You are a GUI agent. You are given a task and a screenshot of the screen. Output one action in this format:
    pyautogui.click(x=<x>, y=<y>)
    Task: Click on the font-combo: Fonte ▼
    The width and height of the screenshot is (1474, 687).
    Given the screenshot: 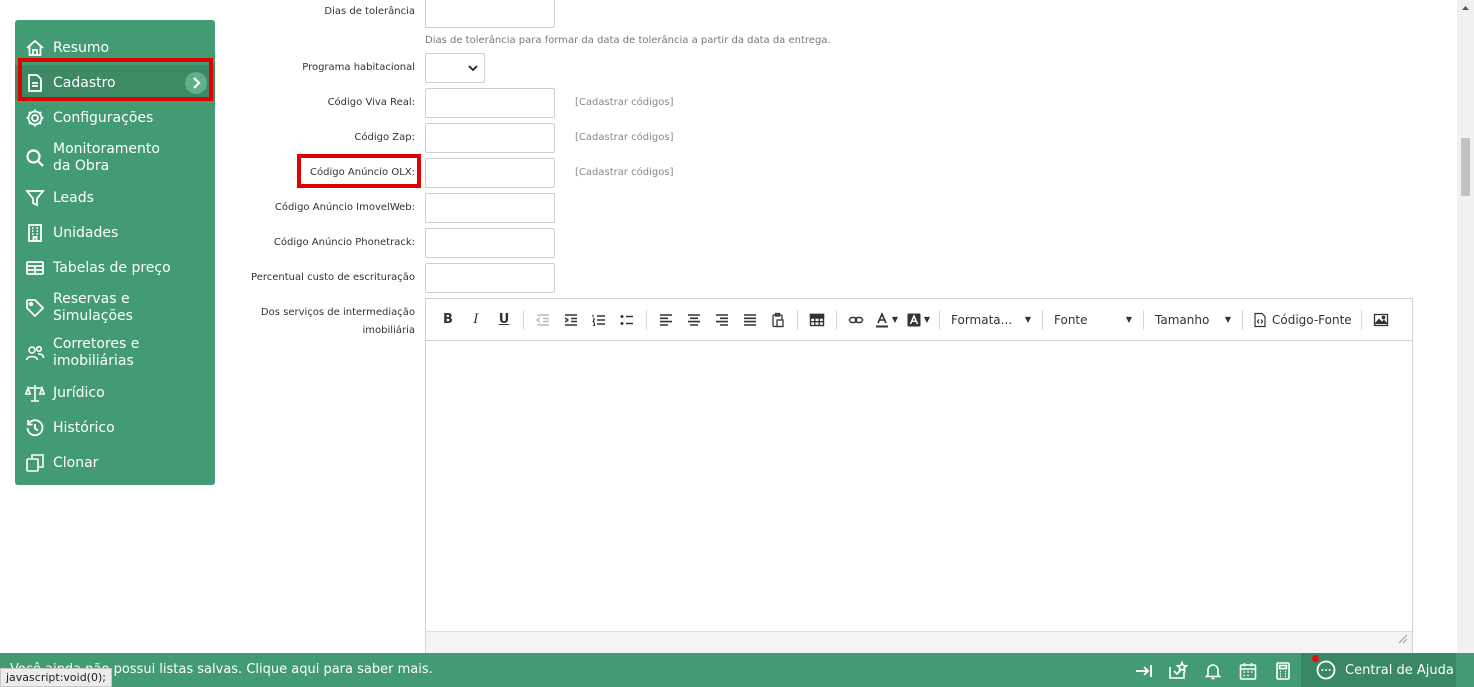 What is the action you would take?
    pyautogui.click(x=1093, y=320)
    